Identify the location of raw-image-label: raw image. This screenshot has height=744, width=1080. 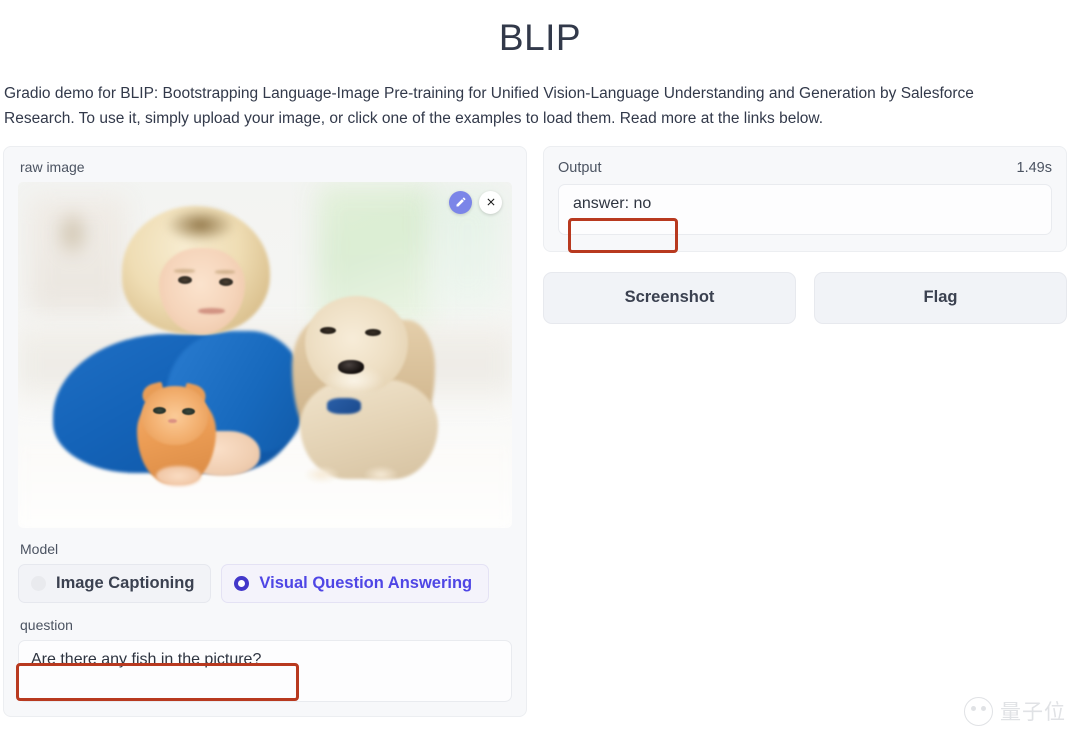
(52, 166).